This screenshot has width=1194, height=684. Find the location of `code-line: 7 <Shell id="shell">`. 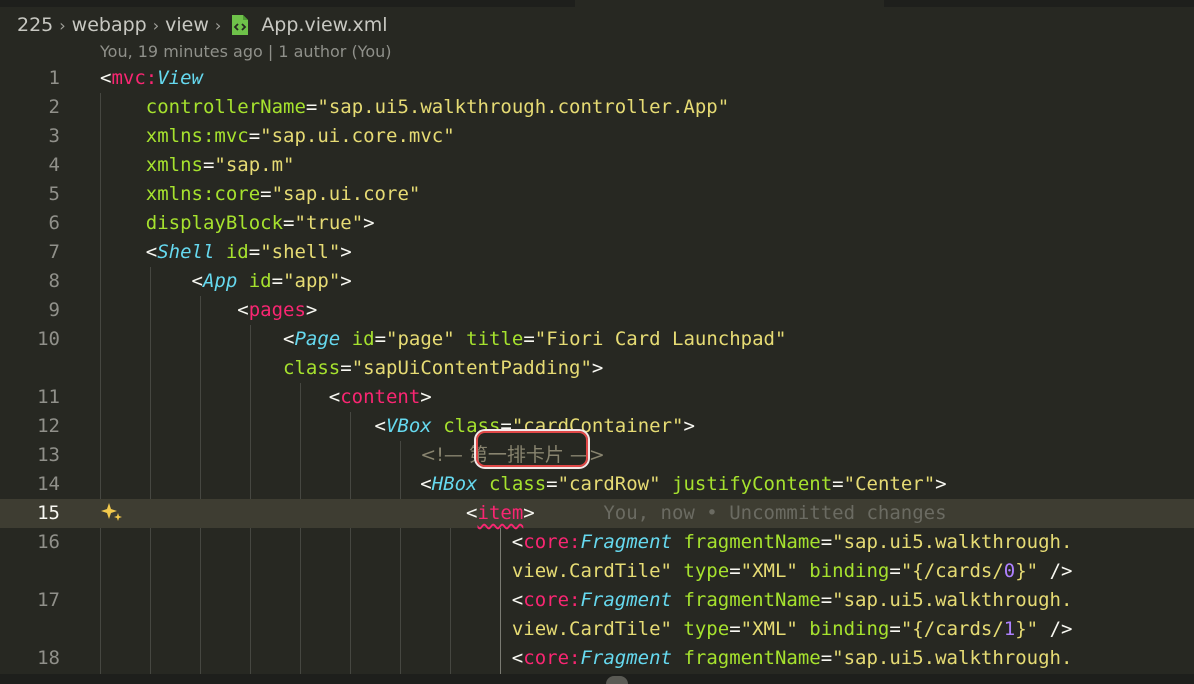

code-line: 7 <Shell id="shell"> is located at coordinates (597, 252).